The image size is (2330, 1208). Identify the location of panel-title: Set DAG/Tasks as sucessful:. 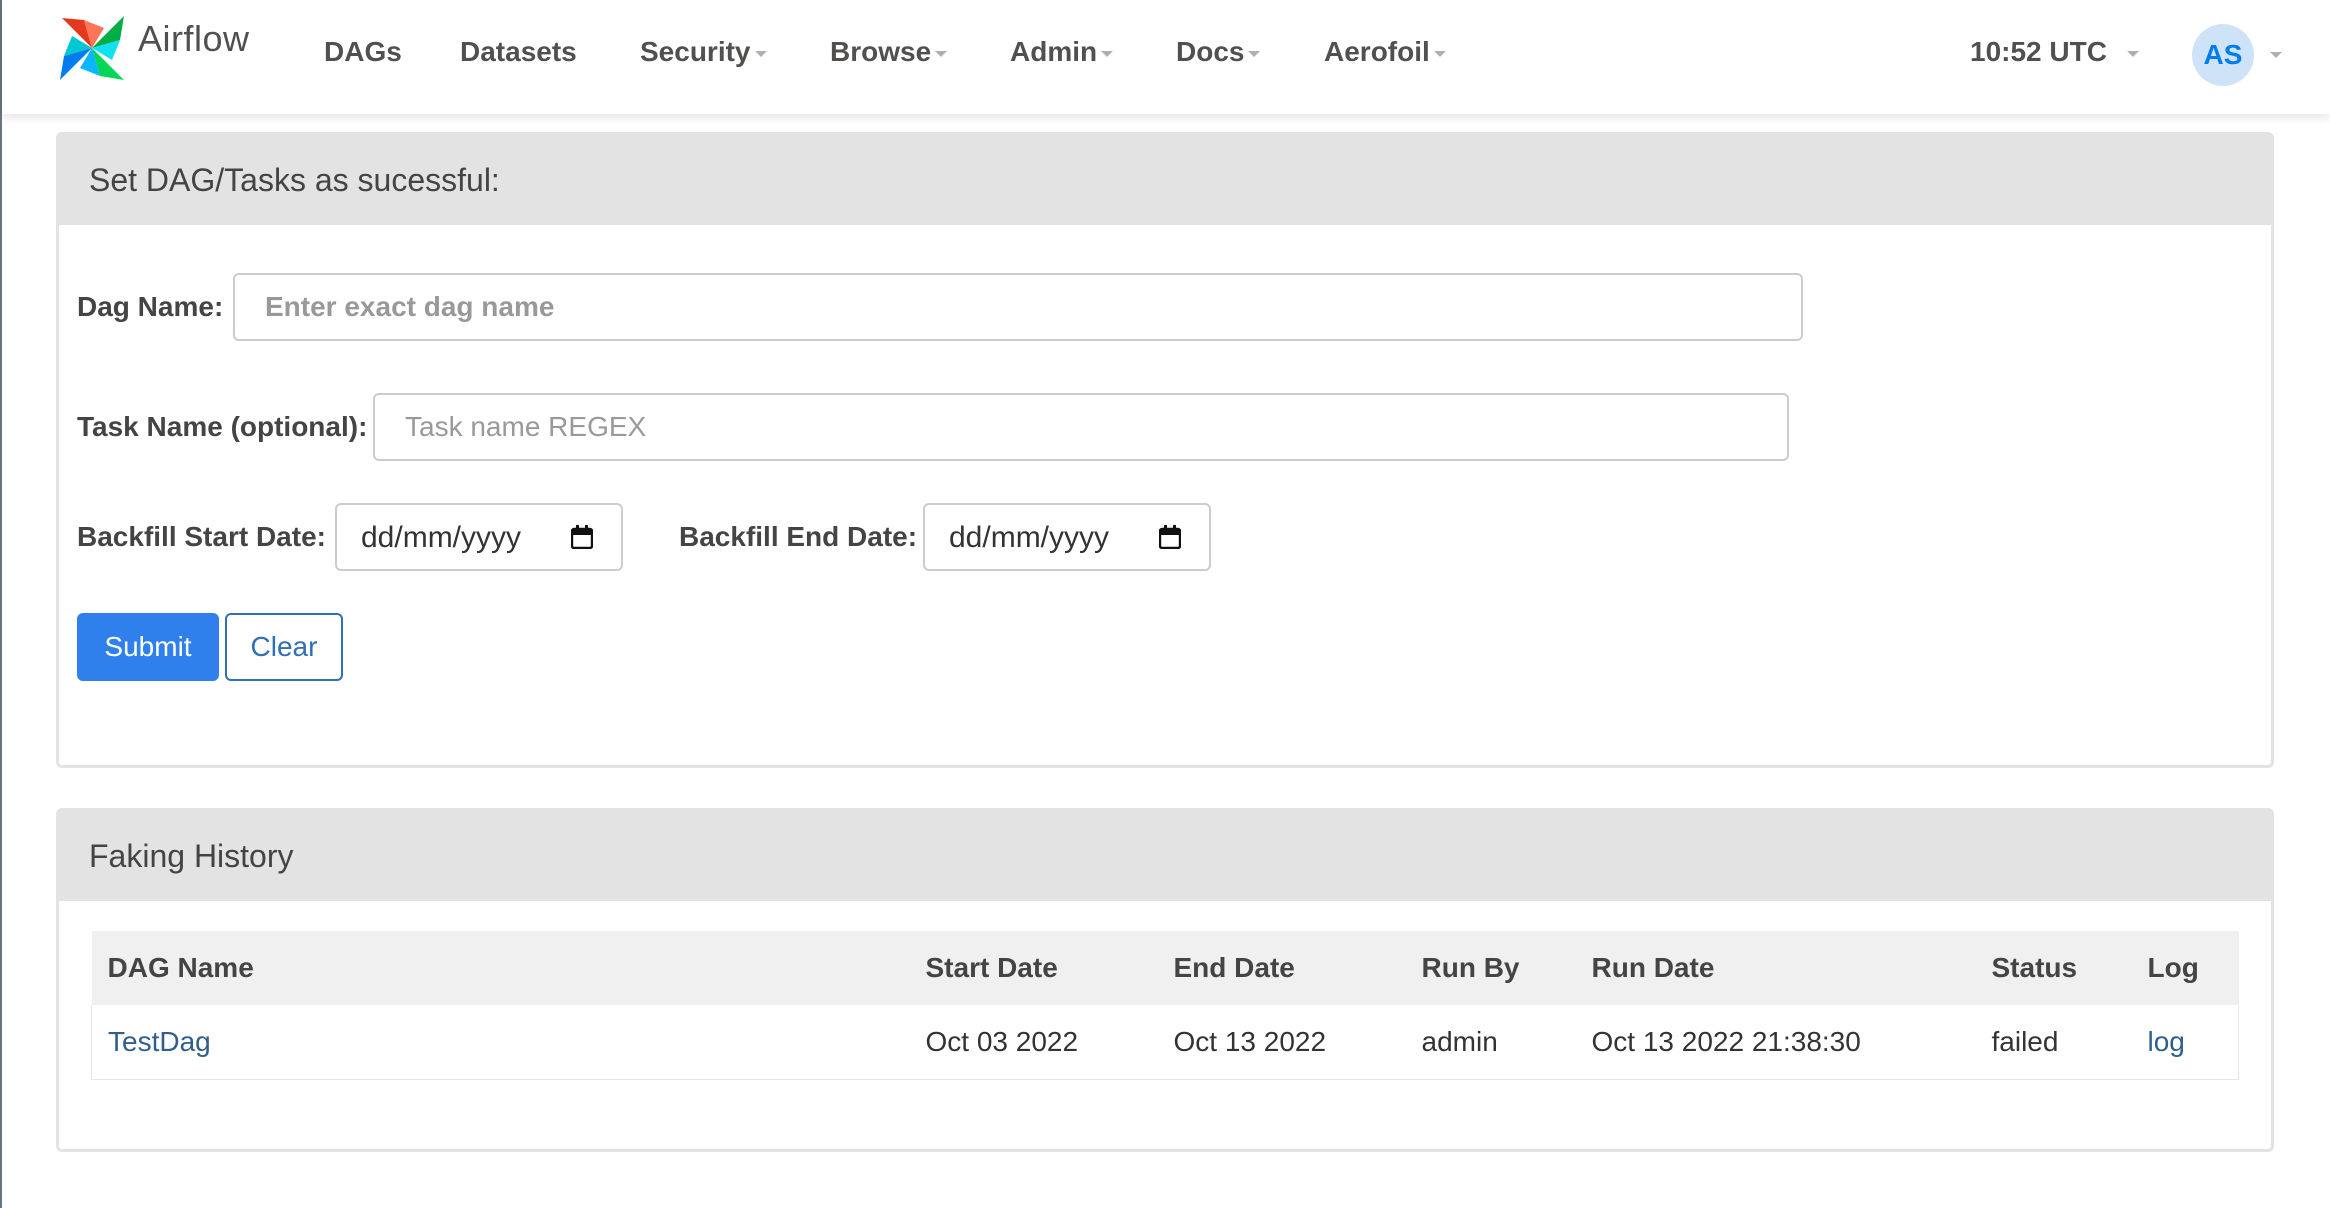
(1165, 180).